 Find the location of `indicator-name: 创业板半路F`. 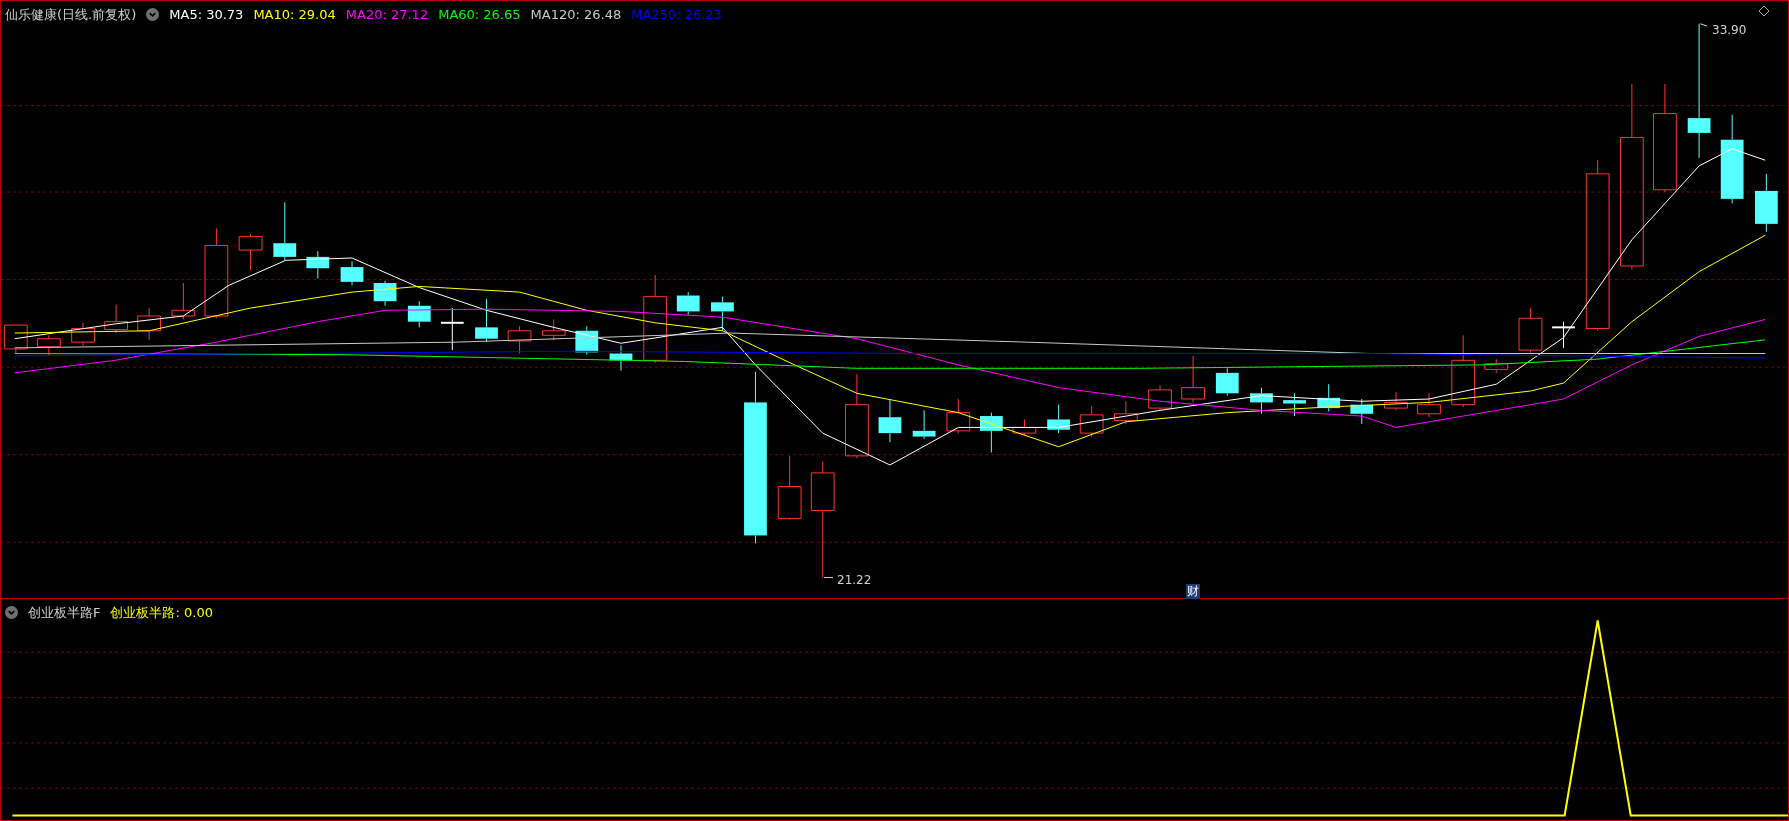

indicator-name: 创业板半路F is located at coordinates (64, 613).